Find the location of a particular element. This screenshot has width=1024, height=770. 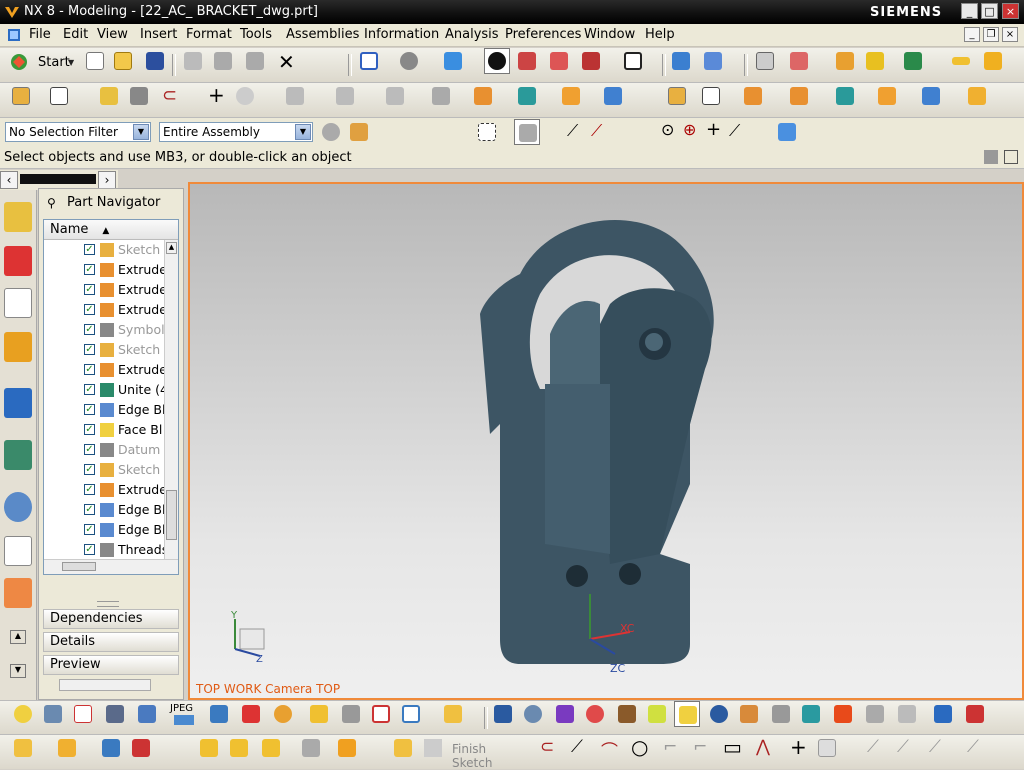

hole-button is located at coordinates (527, 96).